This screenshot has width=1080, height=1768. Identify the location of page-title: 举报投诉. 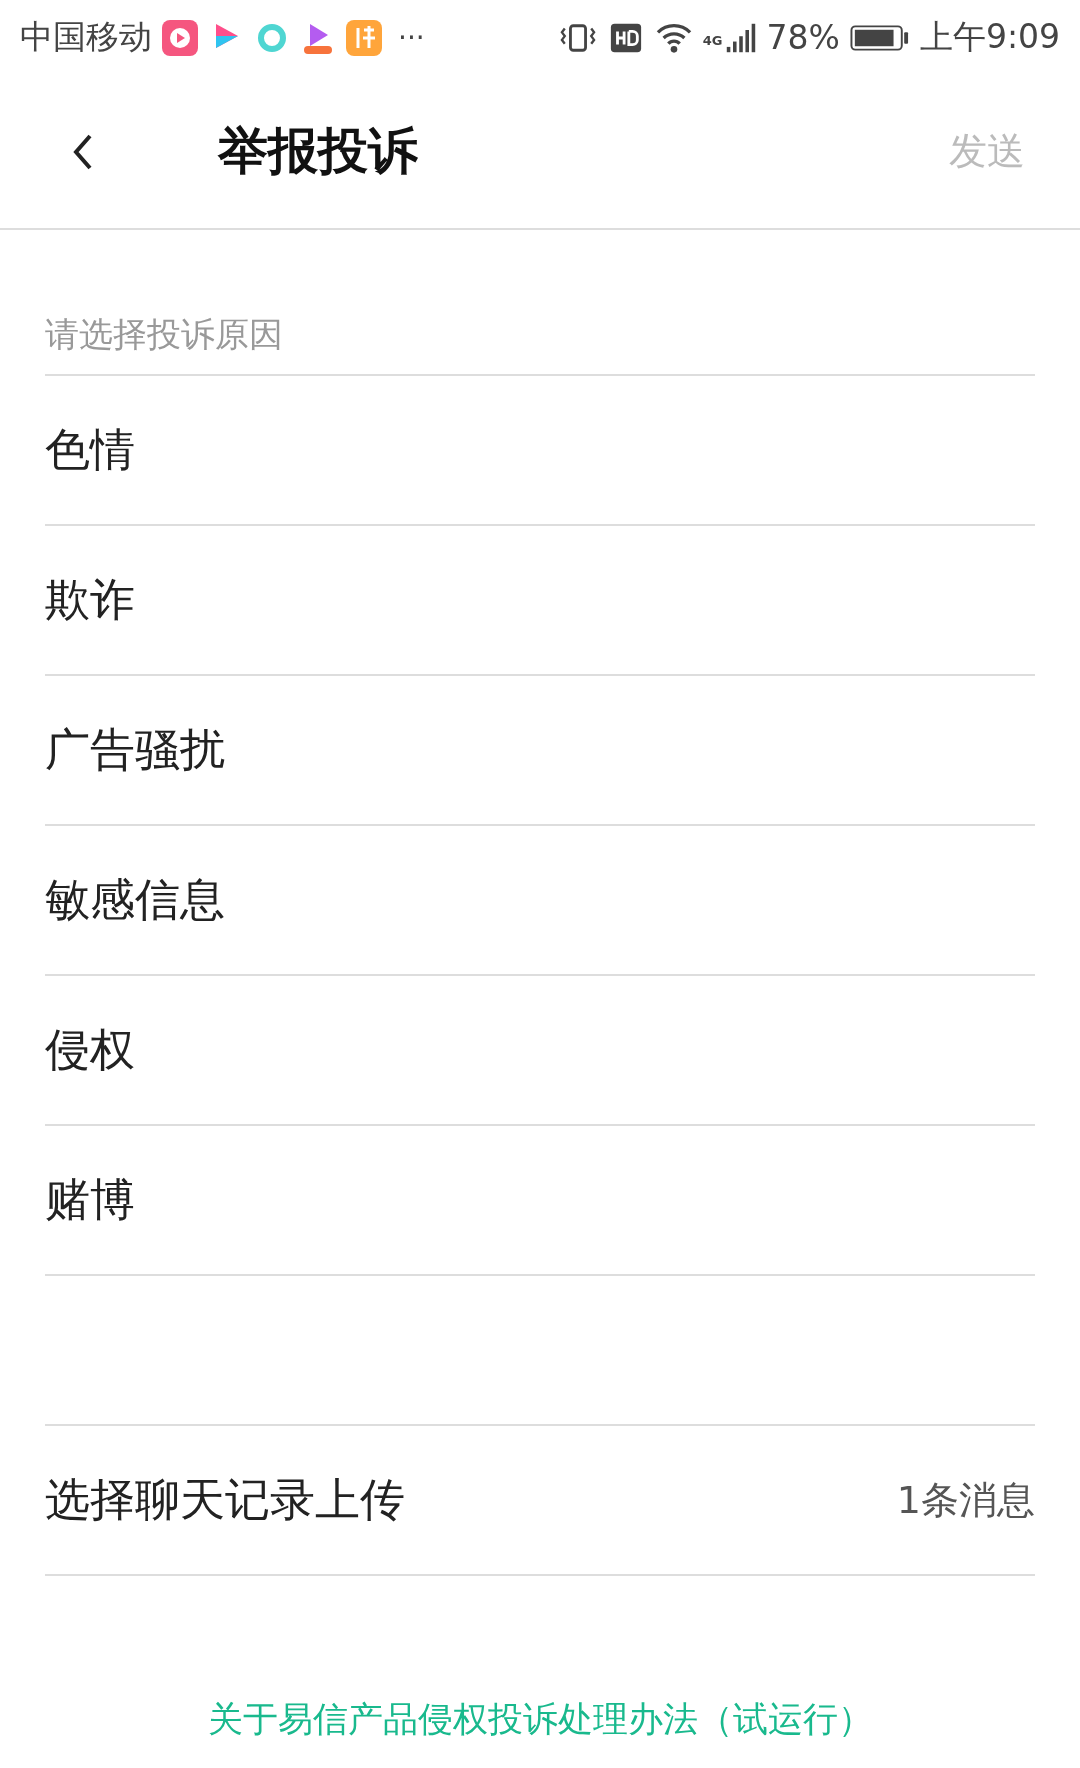
(318, 151).